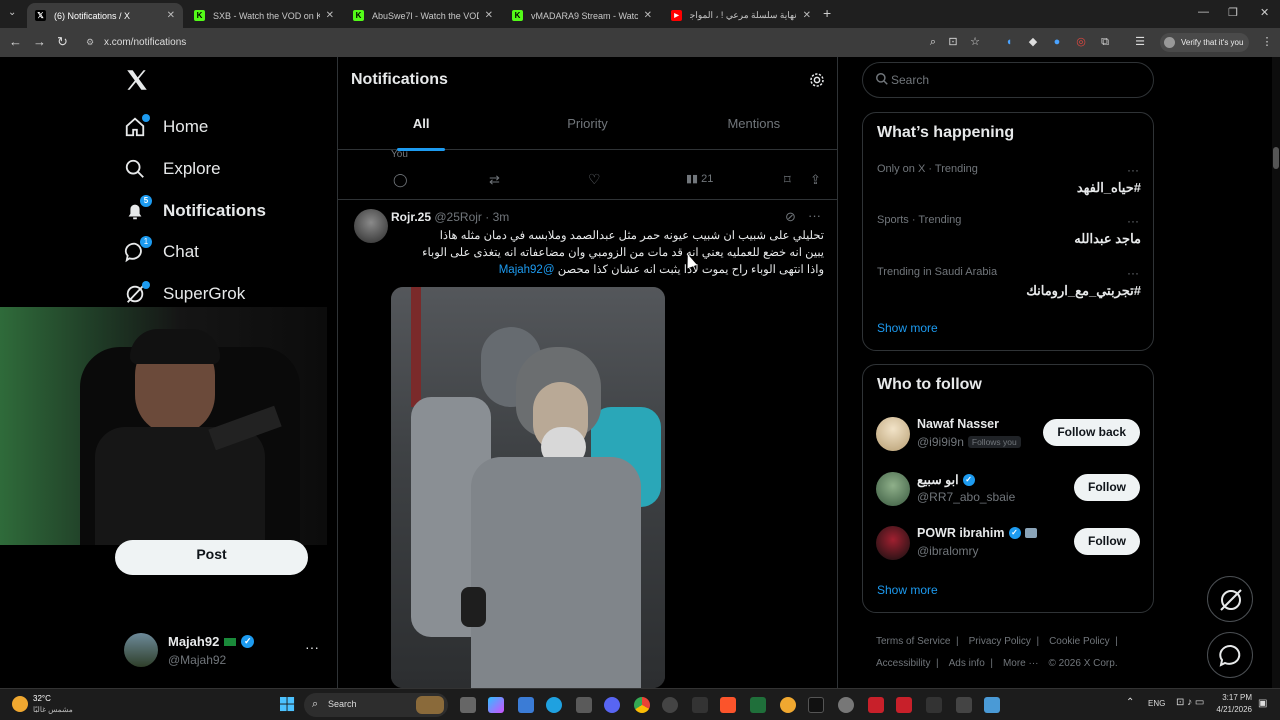  I want to click on bookmark-star-icon: ☆, so click(975, 42).